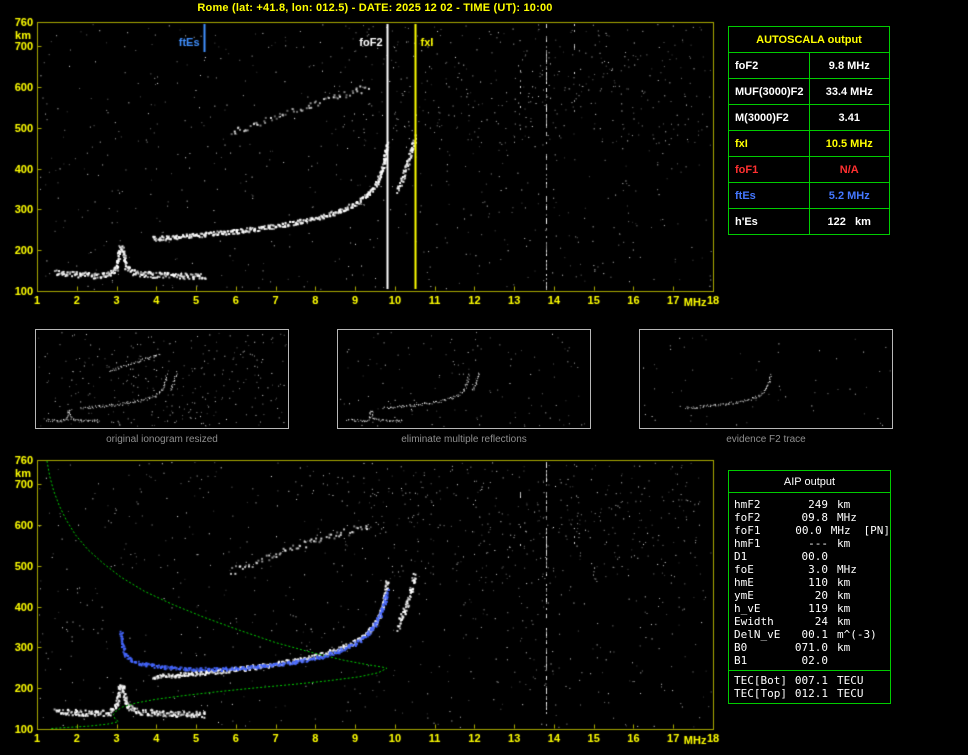  I want to click on thumbnail-no-multiples: eliminate multiple reflections, so click(464, 387).